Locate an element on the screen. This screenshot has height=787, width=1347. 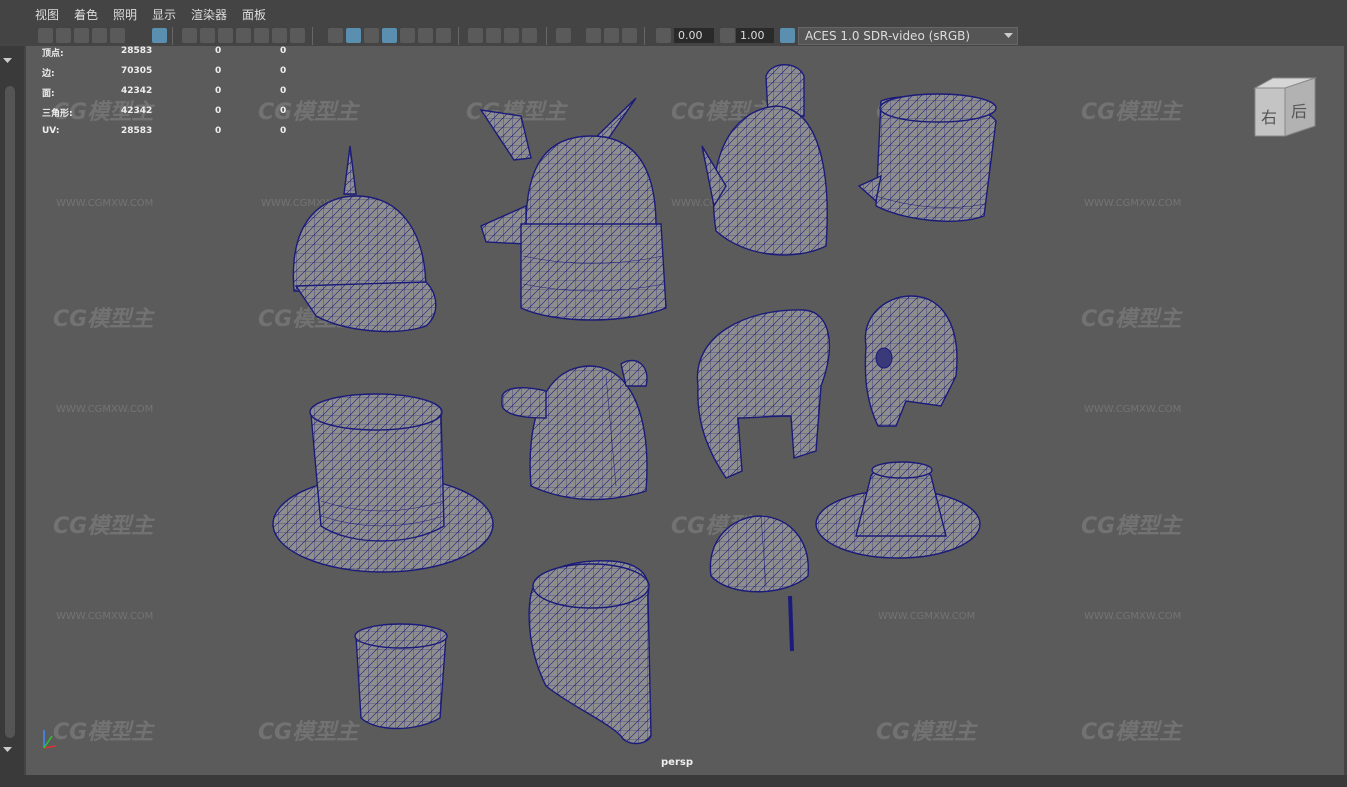
scroll-down-icon is located at coordinates (12, 751).